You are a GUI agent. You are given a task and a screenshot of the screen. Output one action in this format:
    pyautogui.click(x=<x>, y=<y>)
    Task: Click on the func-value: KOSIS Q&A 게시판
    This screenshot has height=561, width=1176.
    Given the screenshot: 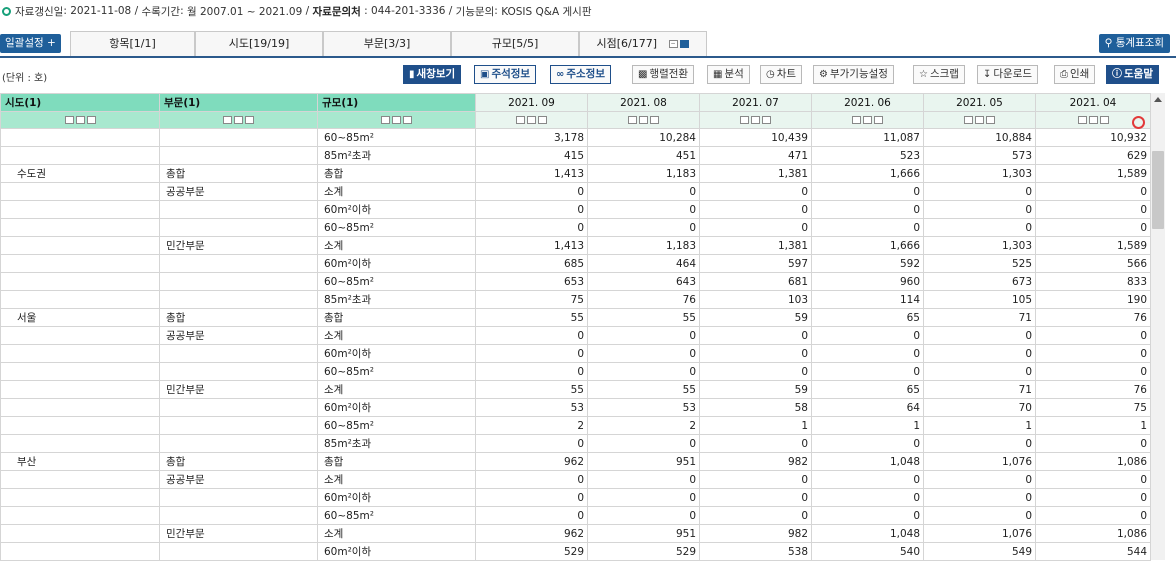 What is the action you would take?
    pyautogui.click(x=546, y=11)
    